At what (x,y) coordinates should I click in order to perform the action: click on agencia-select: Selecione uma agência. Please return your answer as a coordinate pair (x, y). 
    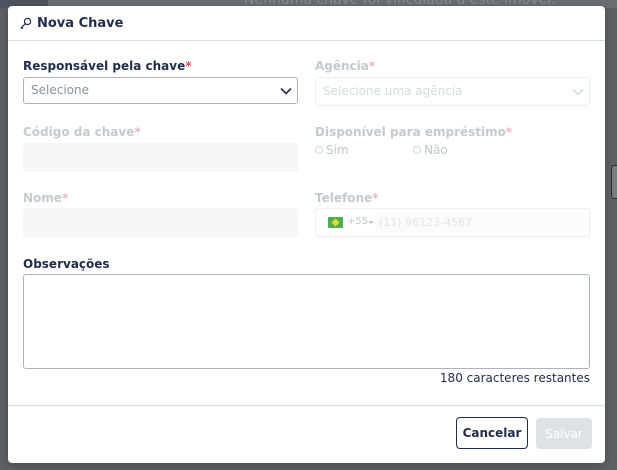
    Looking at the image, I should click on (452, 91).